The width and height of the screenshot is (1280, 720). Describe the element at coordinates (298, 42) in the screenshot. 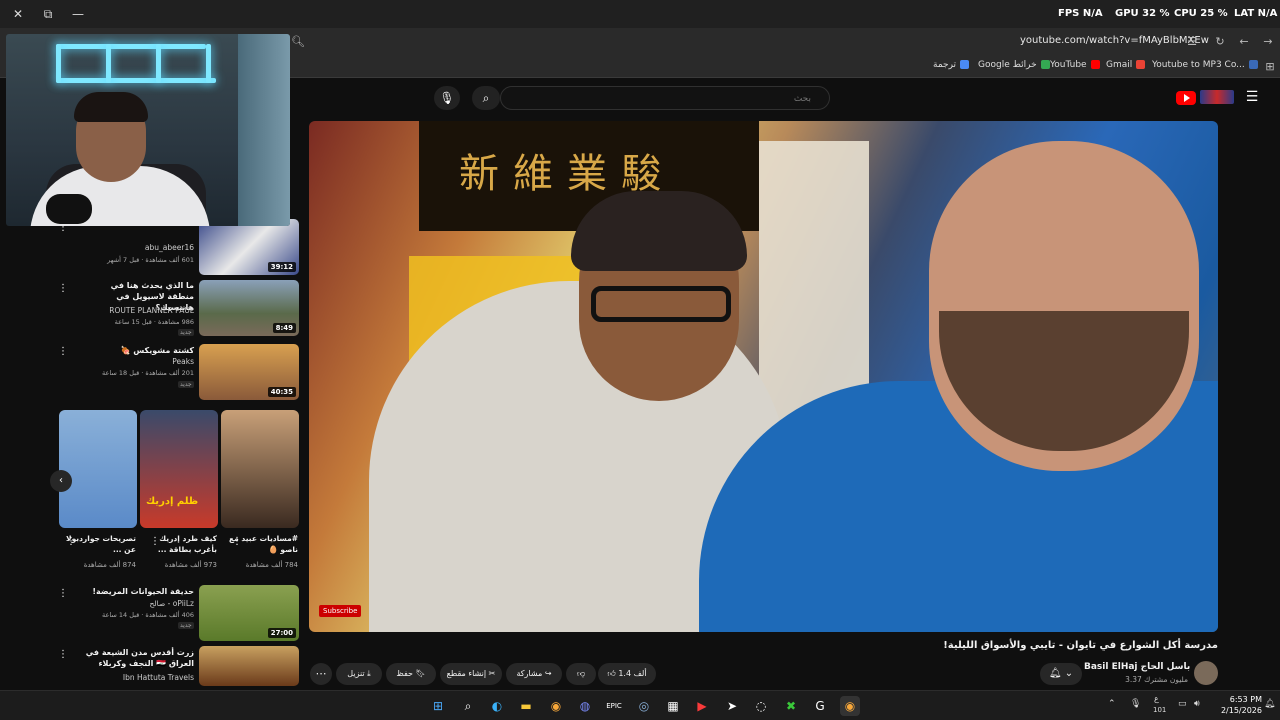

I see `zoom-icon: 🔍︎` at that location.